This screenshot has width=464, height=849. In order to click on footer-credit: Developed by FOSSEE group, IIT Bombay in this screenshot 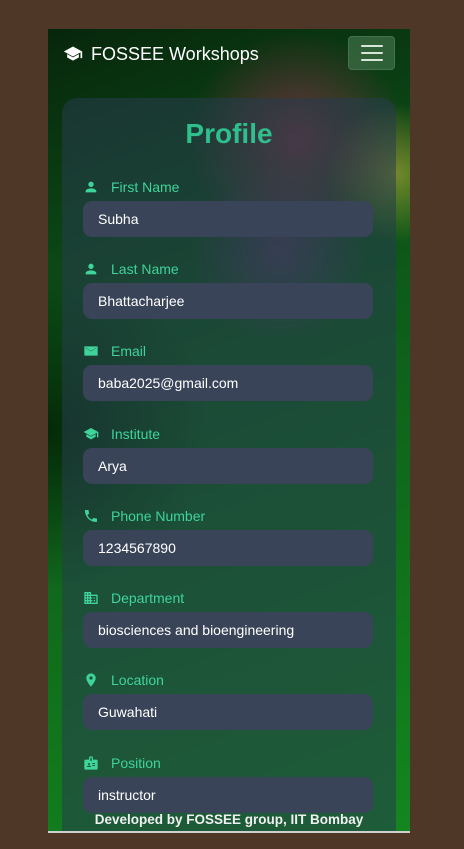, I will do `click(229, 819)`.